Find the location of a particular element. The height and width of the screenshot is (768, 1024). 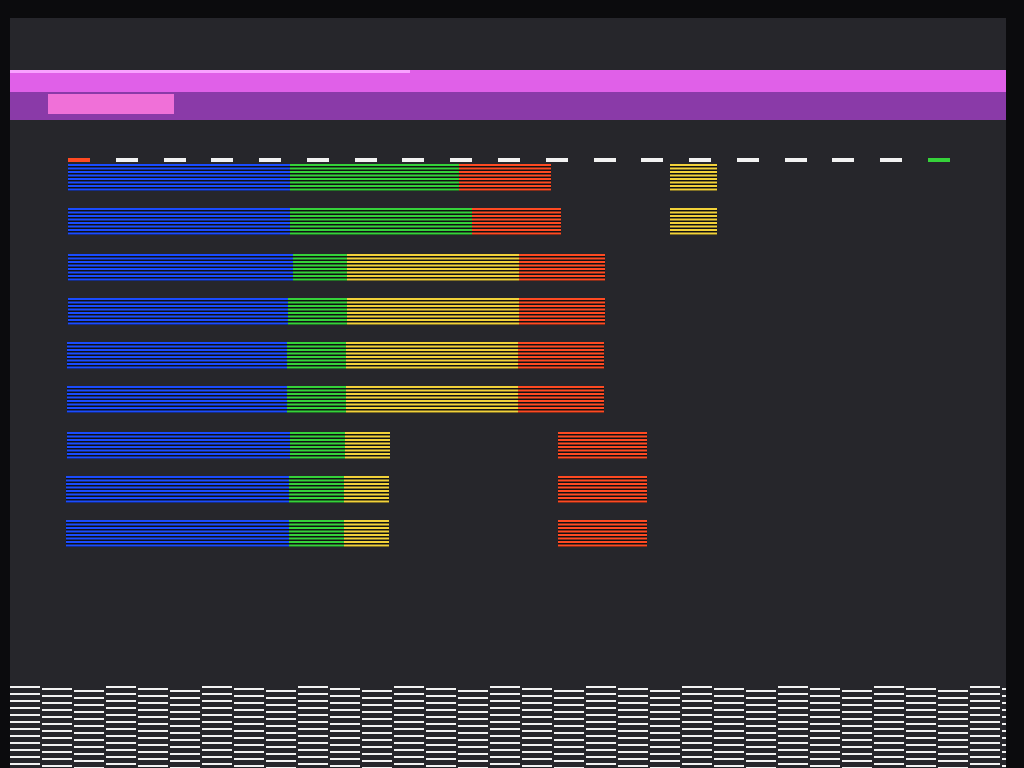

bottom-line-pattern is located at coordinates (508, 727).